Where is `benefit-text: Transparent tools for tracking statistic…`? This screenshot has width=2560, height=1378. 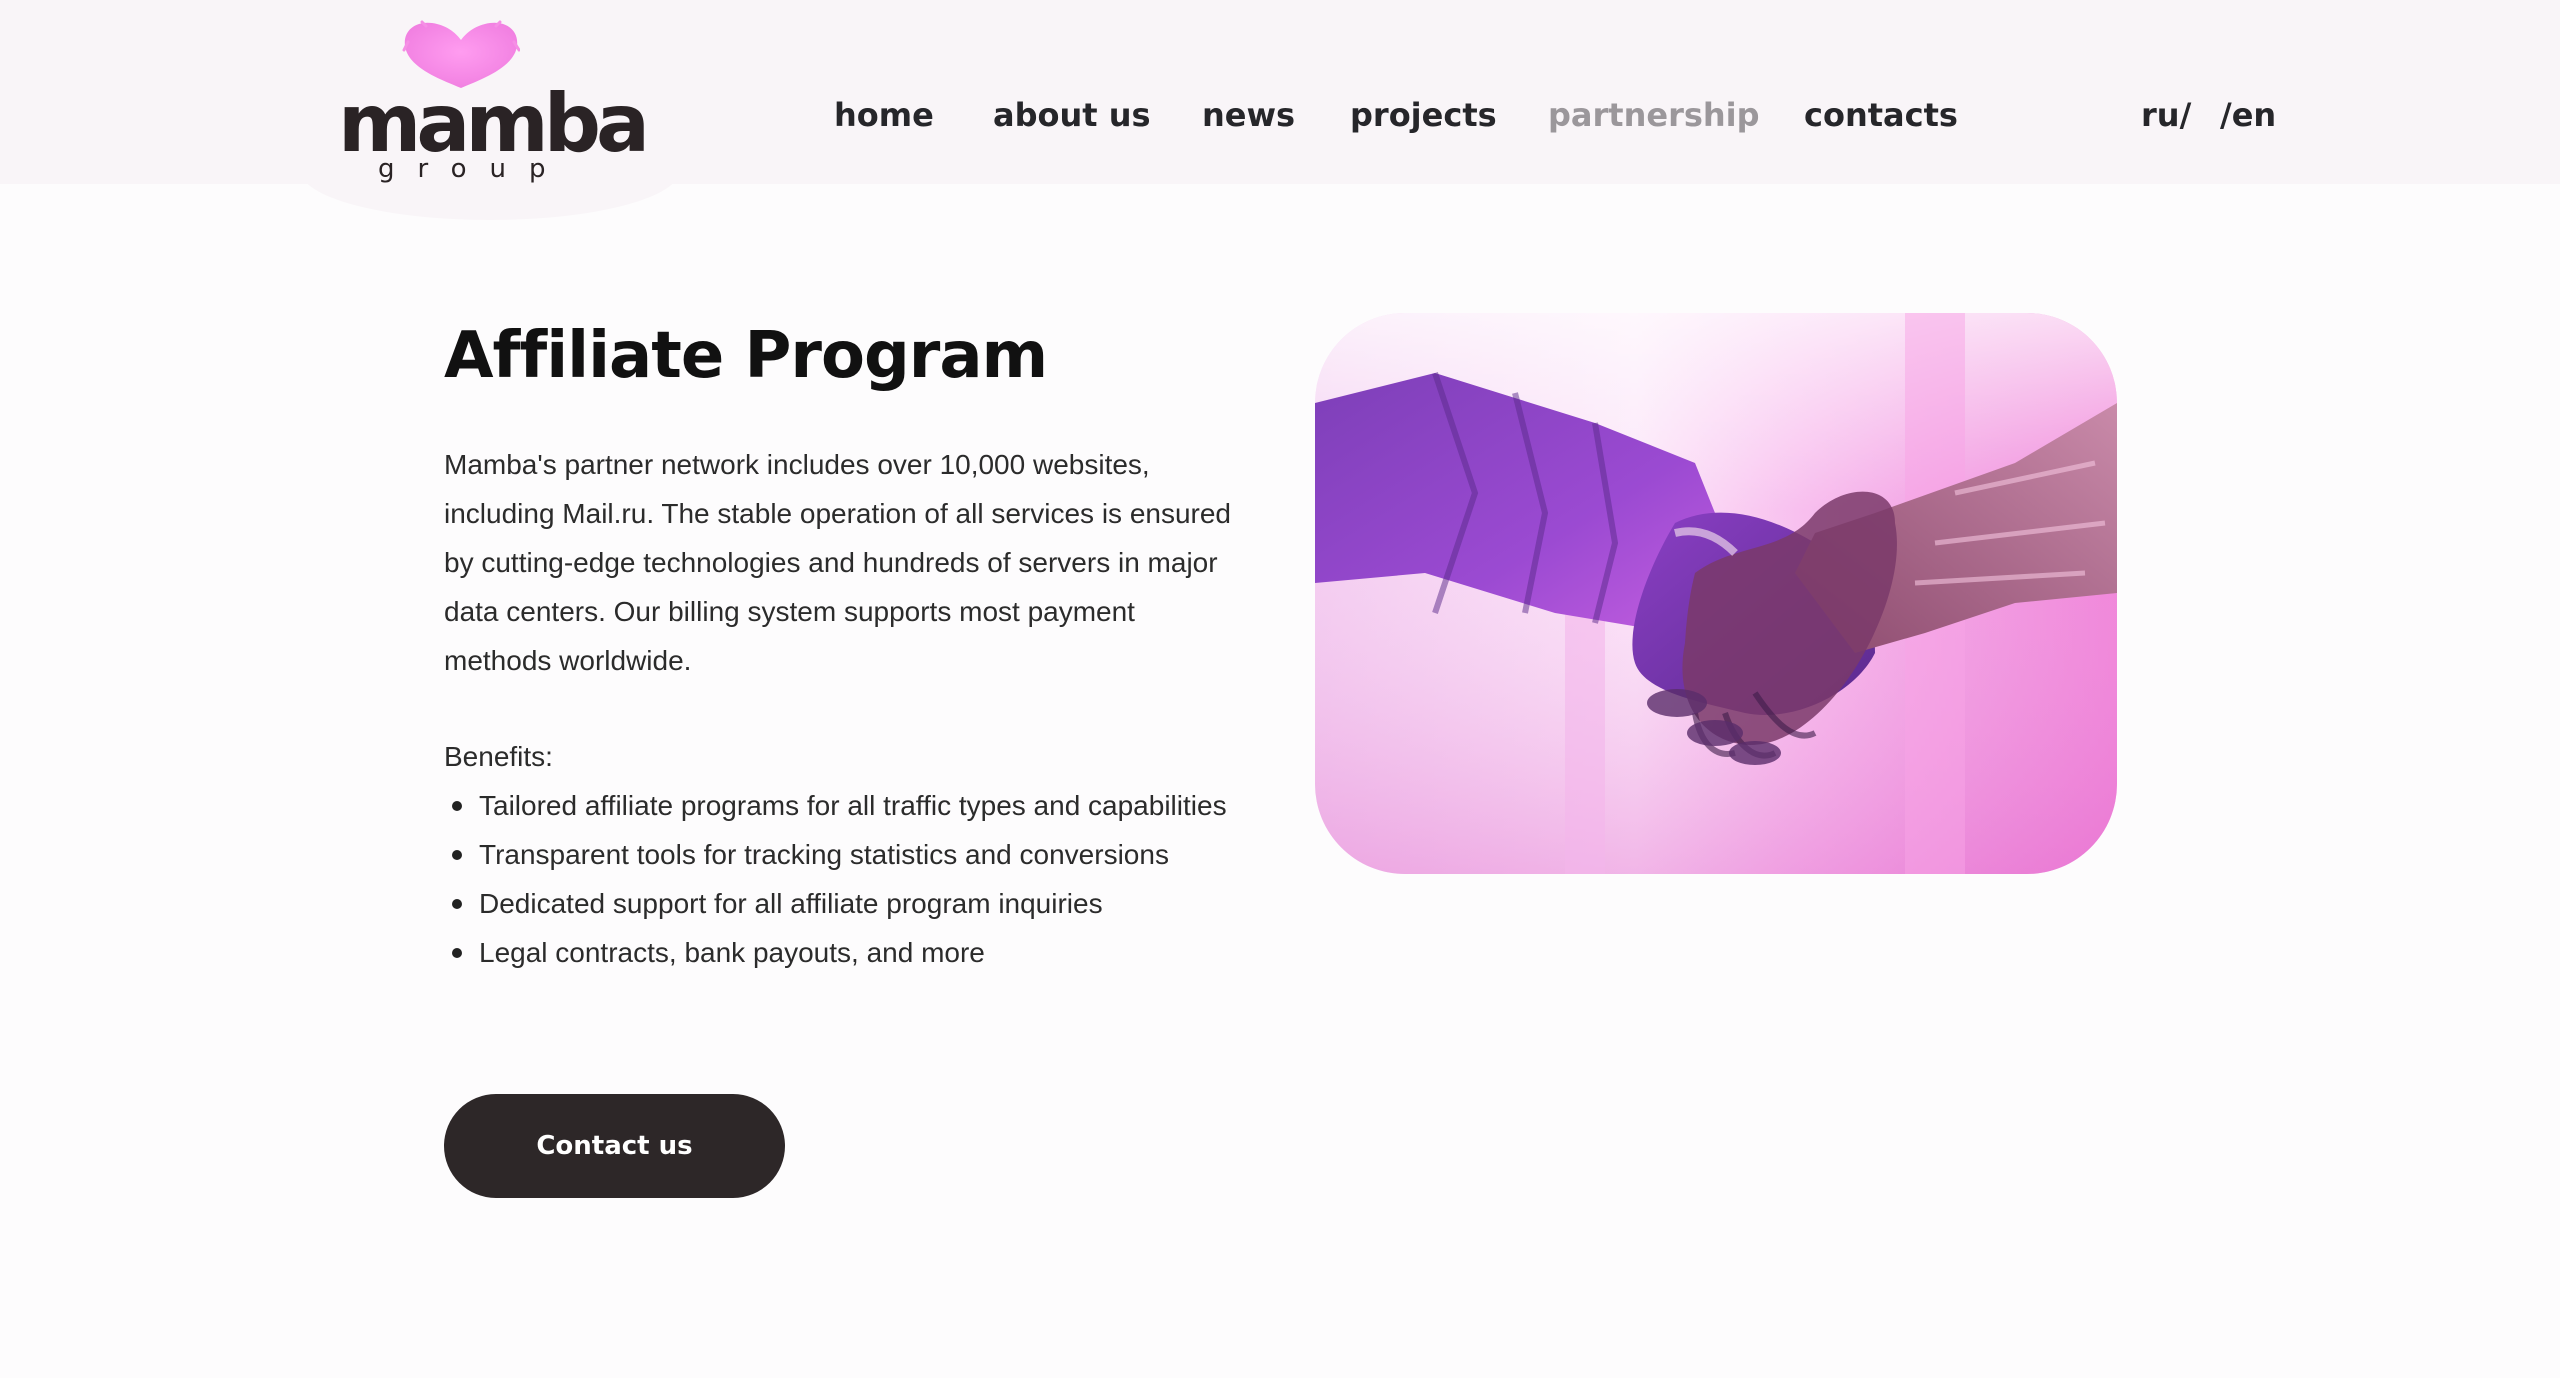
benefit-text: Transparent tools for tracking statistic… is located at coordinates (824, 854).